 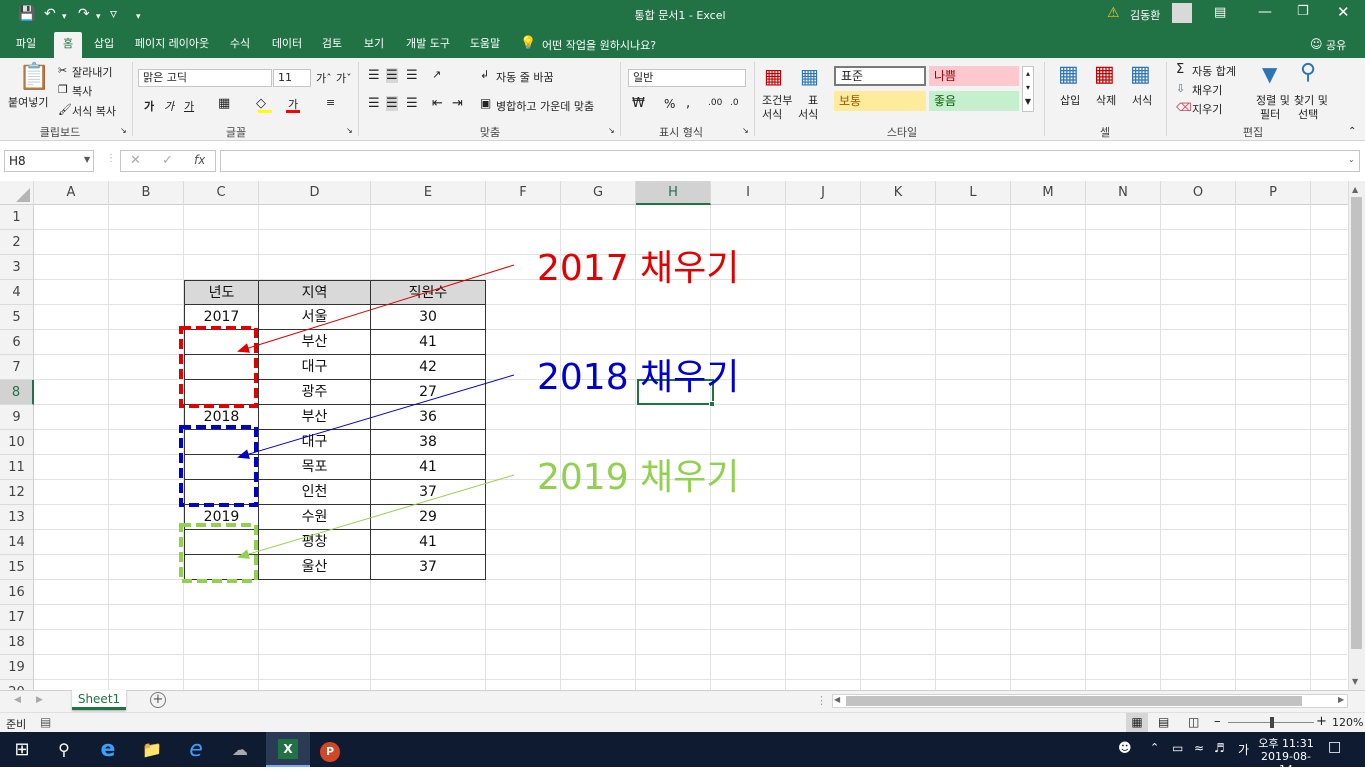 What do you see at coordinates (17, 617) in the screenshot?
I see `row-header-17: 17` at bounding box center [17, 617].